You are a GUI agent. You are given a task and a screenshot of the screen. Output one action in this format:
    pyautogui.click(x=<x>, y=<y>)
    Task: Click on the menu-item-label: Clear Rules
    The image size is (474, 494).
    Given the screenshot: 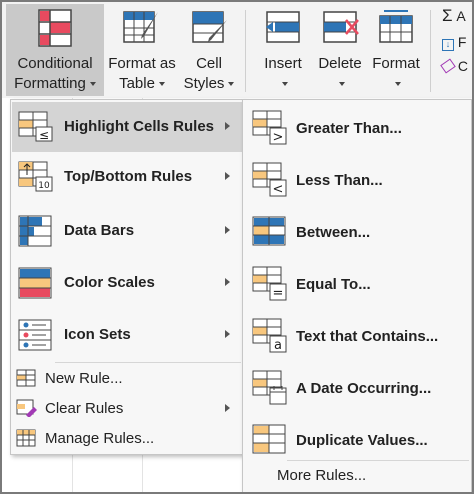 What is the action you would take?
    pyautogui.click(x=84, y=408)
    